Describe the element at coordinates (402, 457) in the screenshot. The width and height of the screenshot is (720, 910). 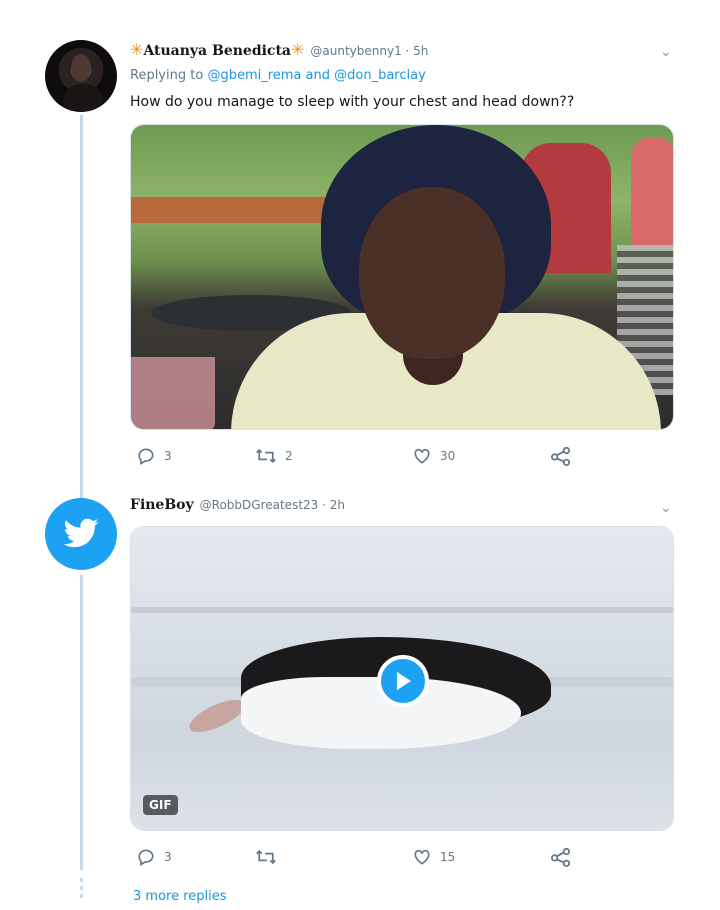
I see `tweet-actions: 3 2 30` at that location.